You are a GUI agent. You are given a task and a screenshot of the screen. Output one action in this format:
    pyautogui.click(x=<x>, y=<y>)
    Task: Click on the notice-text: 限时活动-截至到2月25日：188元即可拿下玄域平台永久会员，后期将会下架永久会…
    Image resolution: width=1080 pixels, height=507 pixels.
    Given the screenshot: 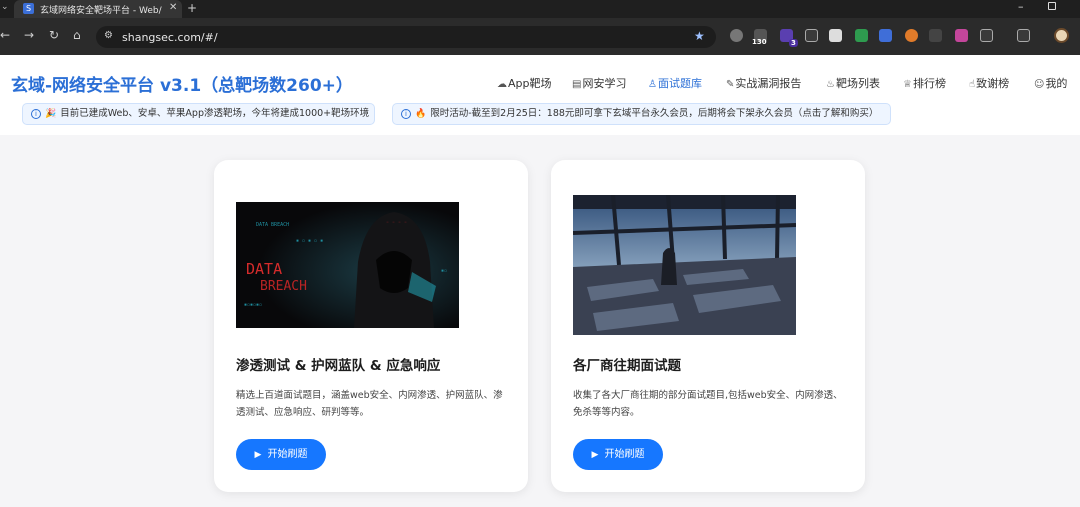 What is the action you would take?
    pyautogui.click(x=654, y=113)
    